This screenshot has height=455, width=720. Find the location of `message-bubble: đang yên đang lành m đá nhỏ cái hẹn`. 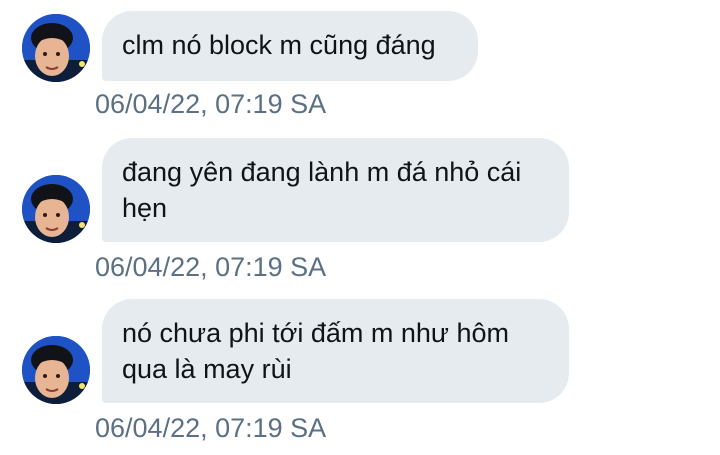

message-bubble: đang yên đang lành m đá nhỏ cái hẹn is located at coordinates (335, 190).